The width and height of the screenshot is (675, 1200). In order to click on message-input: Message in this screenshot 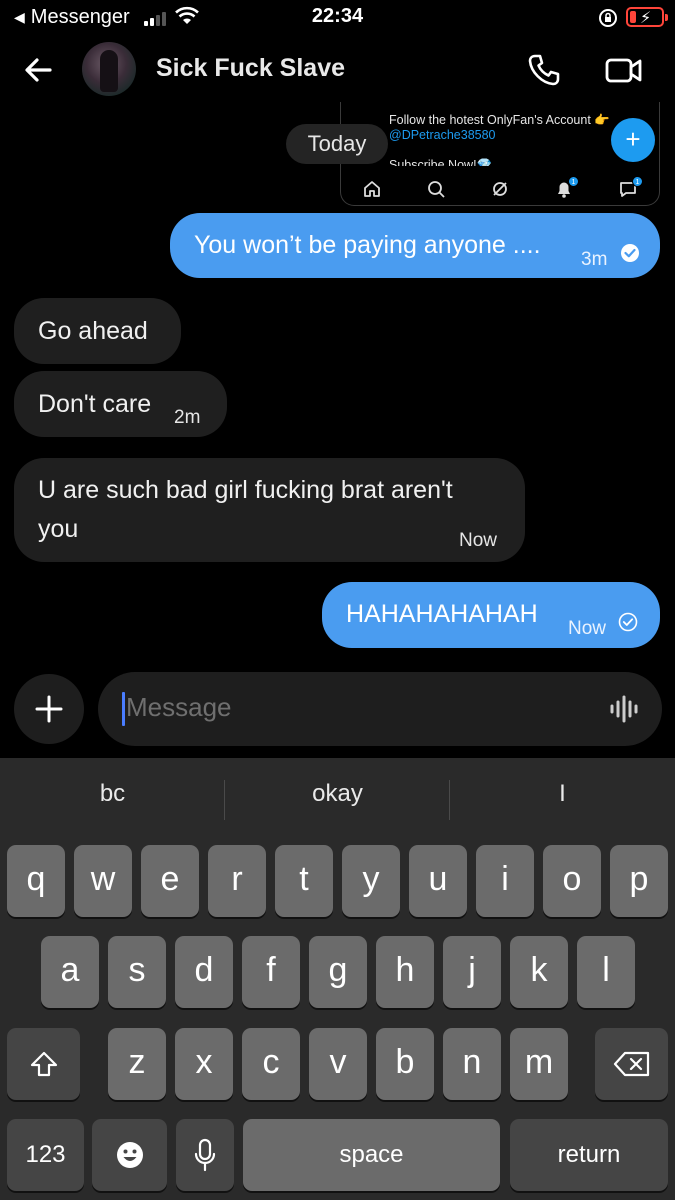, I will do `click(380, 709)`.